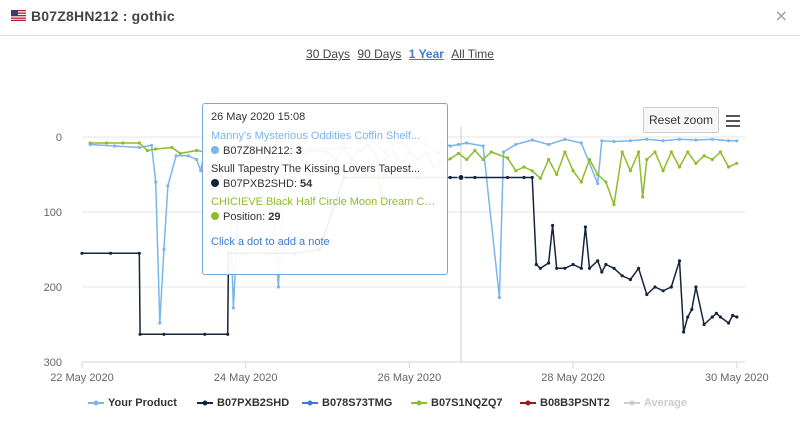 The width and height of the screenshot is (800, 431). What do you see at coordinates (737, 378) in the screenshot?
I see `x-tick-label: 30 May 2020` at bounding box center [737, 378].